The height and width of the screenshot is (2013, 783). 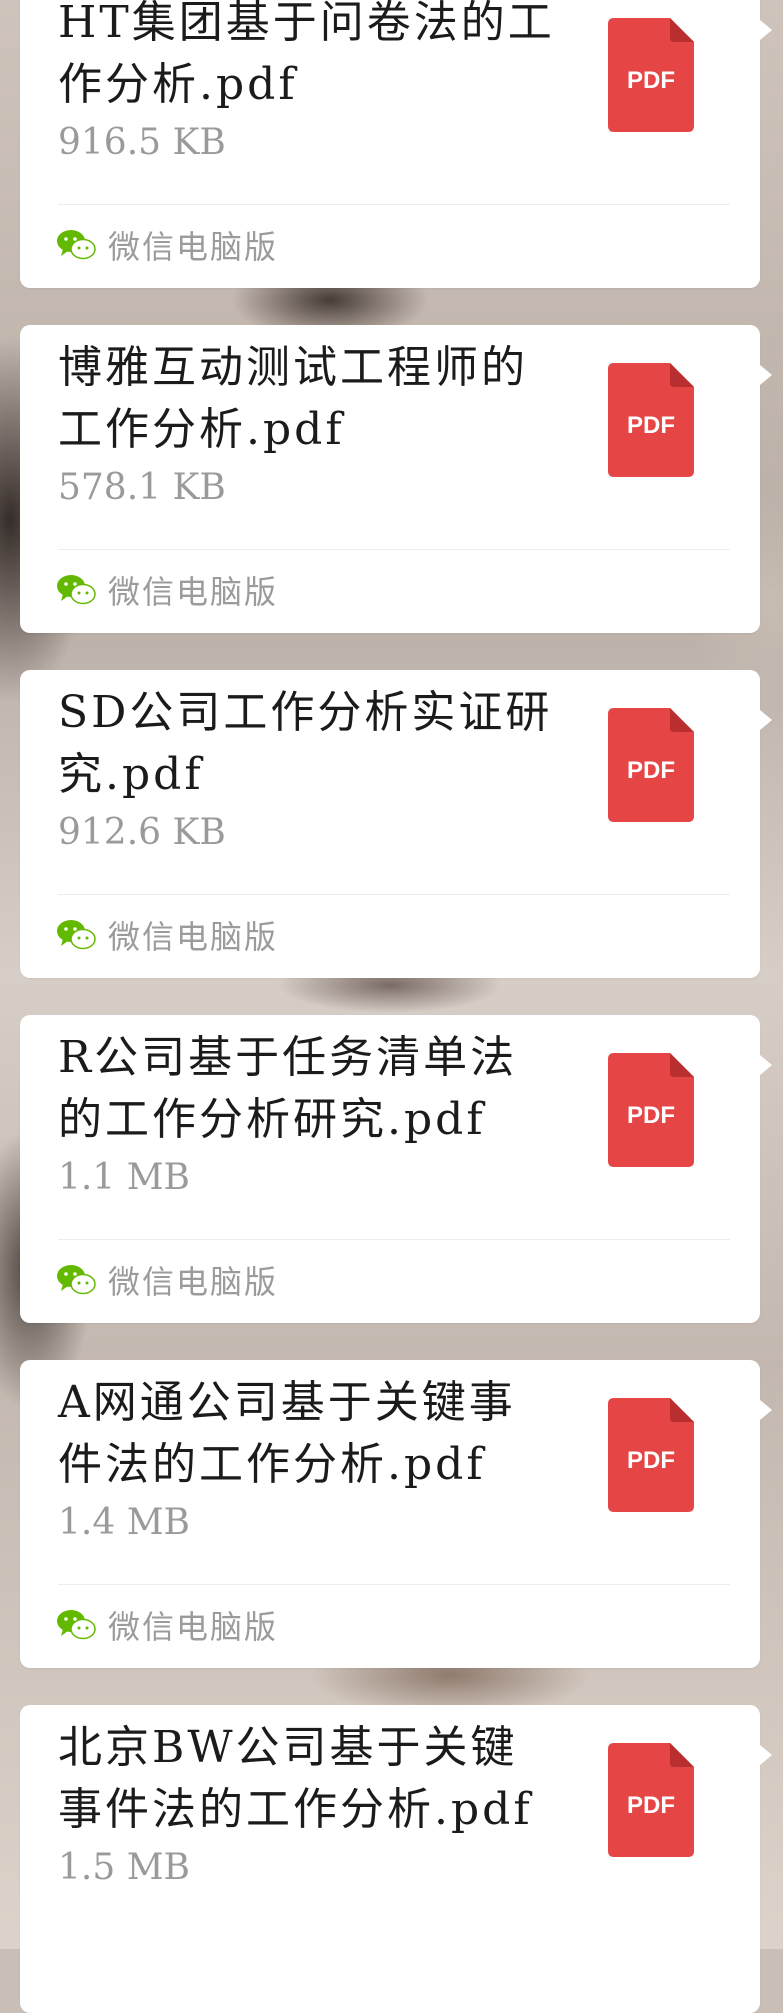 What do you see at coordinates (396, 1169) in the screenshot?
I see `file-message-card: R公司基于任务清单法的工作分析研究.pdf 1.1 MB PDF 微信电脑版` at bounding box center [396, 1169].